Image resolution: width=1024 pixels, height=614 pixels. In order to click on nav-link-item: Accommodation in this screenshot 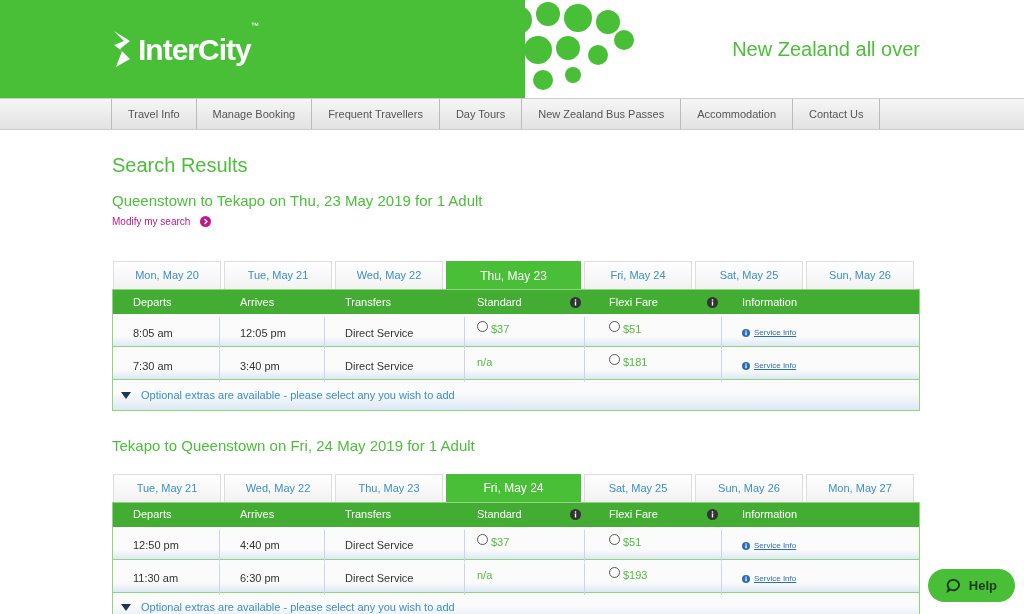, I will do `click(736, 114)`.